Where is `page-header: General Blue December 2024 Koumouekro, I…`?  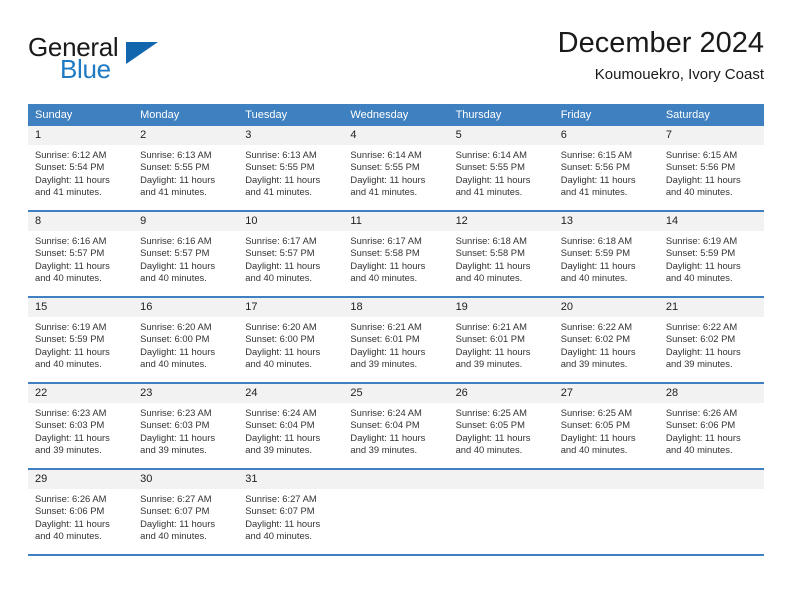 page-header: General Blue December 2024 Koumouekro, I… is located at coordinates (396, 62).